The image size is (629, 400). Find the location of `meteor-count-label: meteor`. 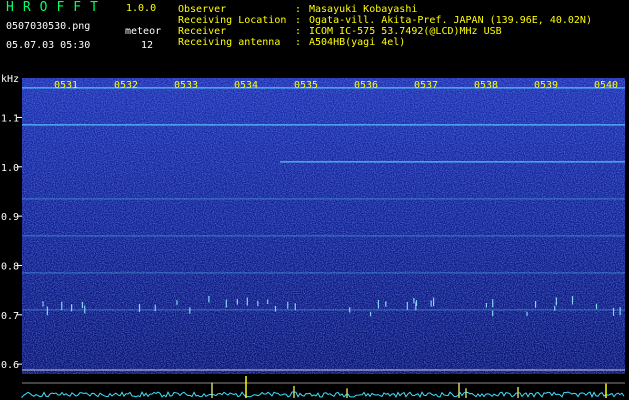

meteor-count-label: meteor is located at coordinates (143, 31).